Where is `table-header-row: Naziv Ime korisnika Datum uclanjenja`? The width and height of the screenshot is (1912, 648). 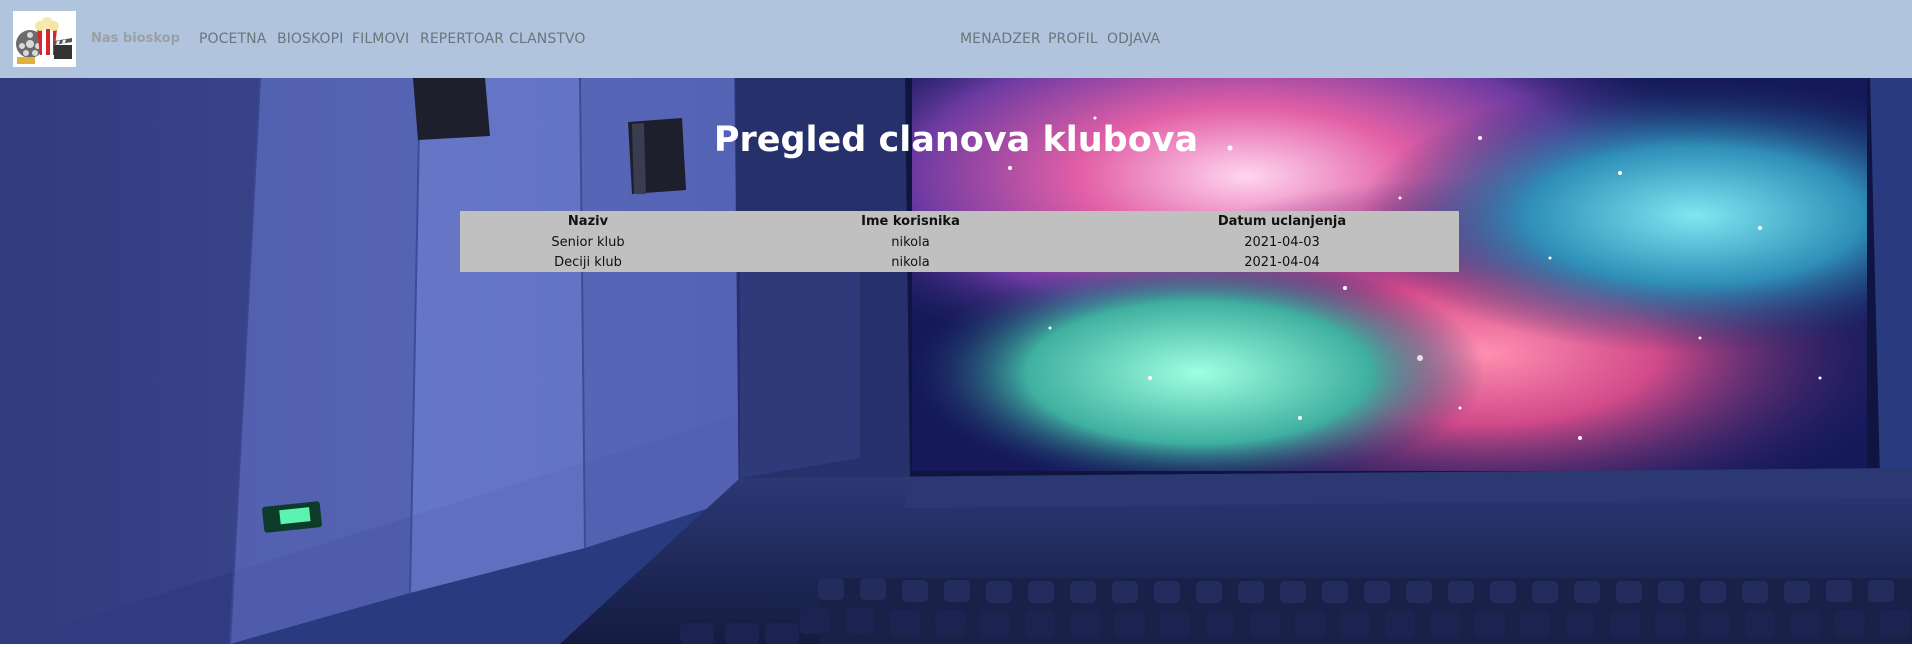
table-header-row: Naziv Ime korisnika Datum uclanjenja is located at coordinates (959, 221).